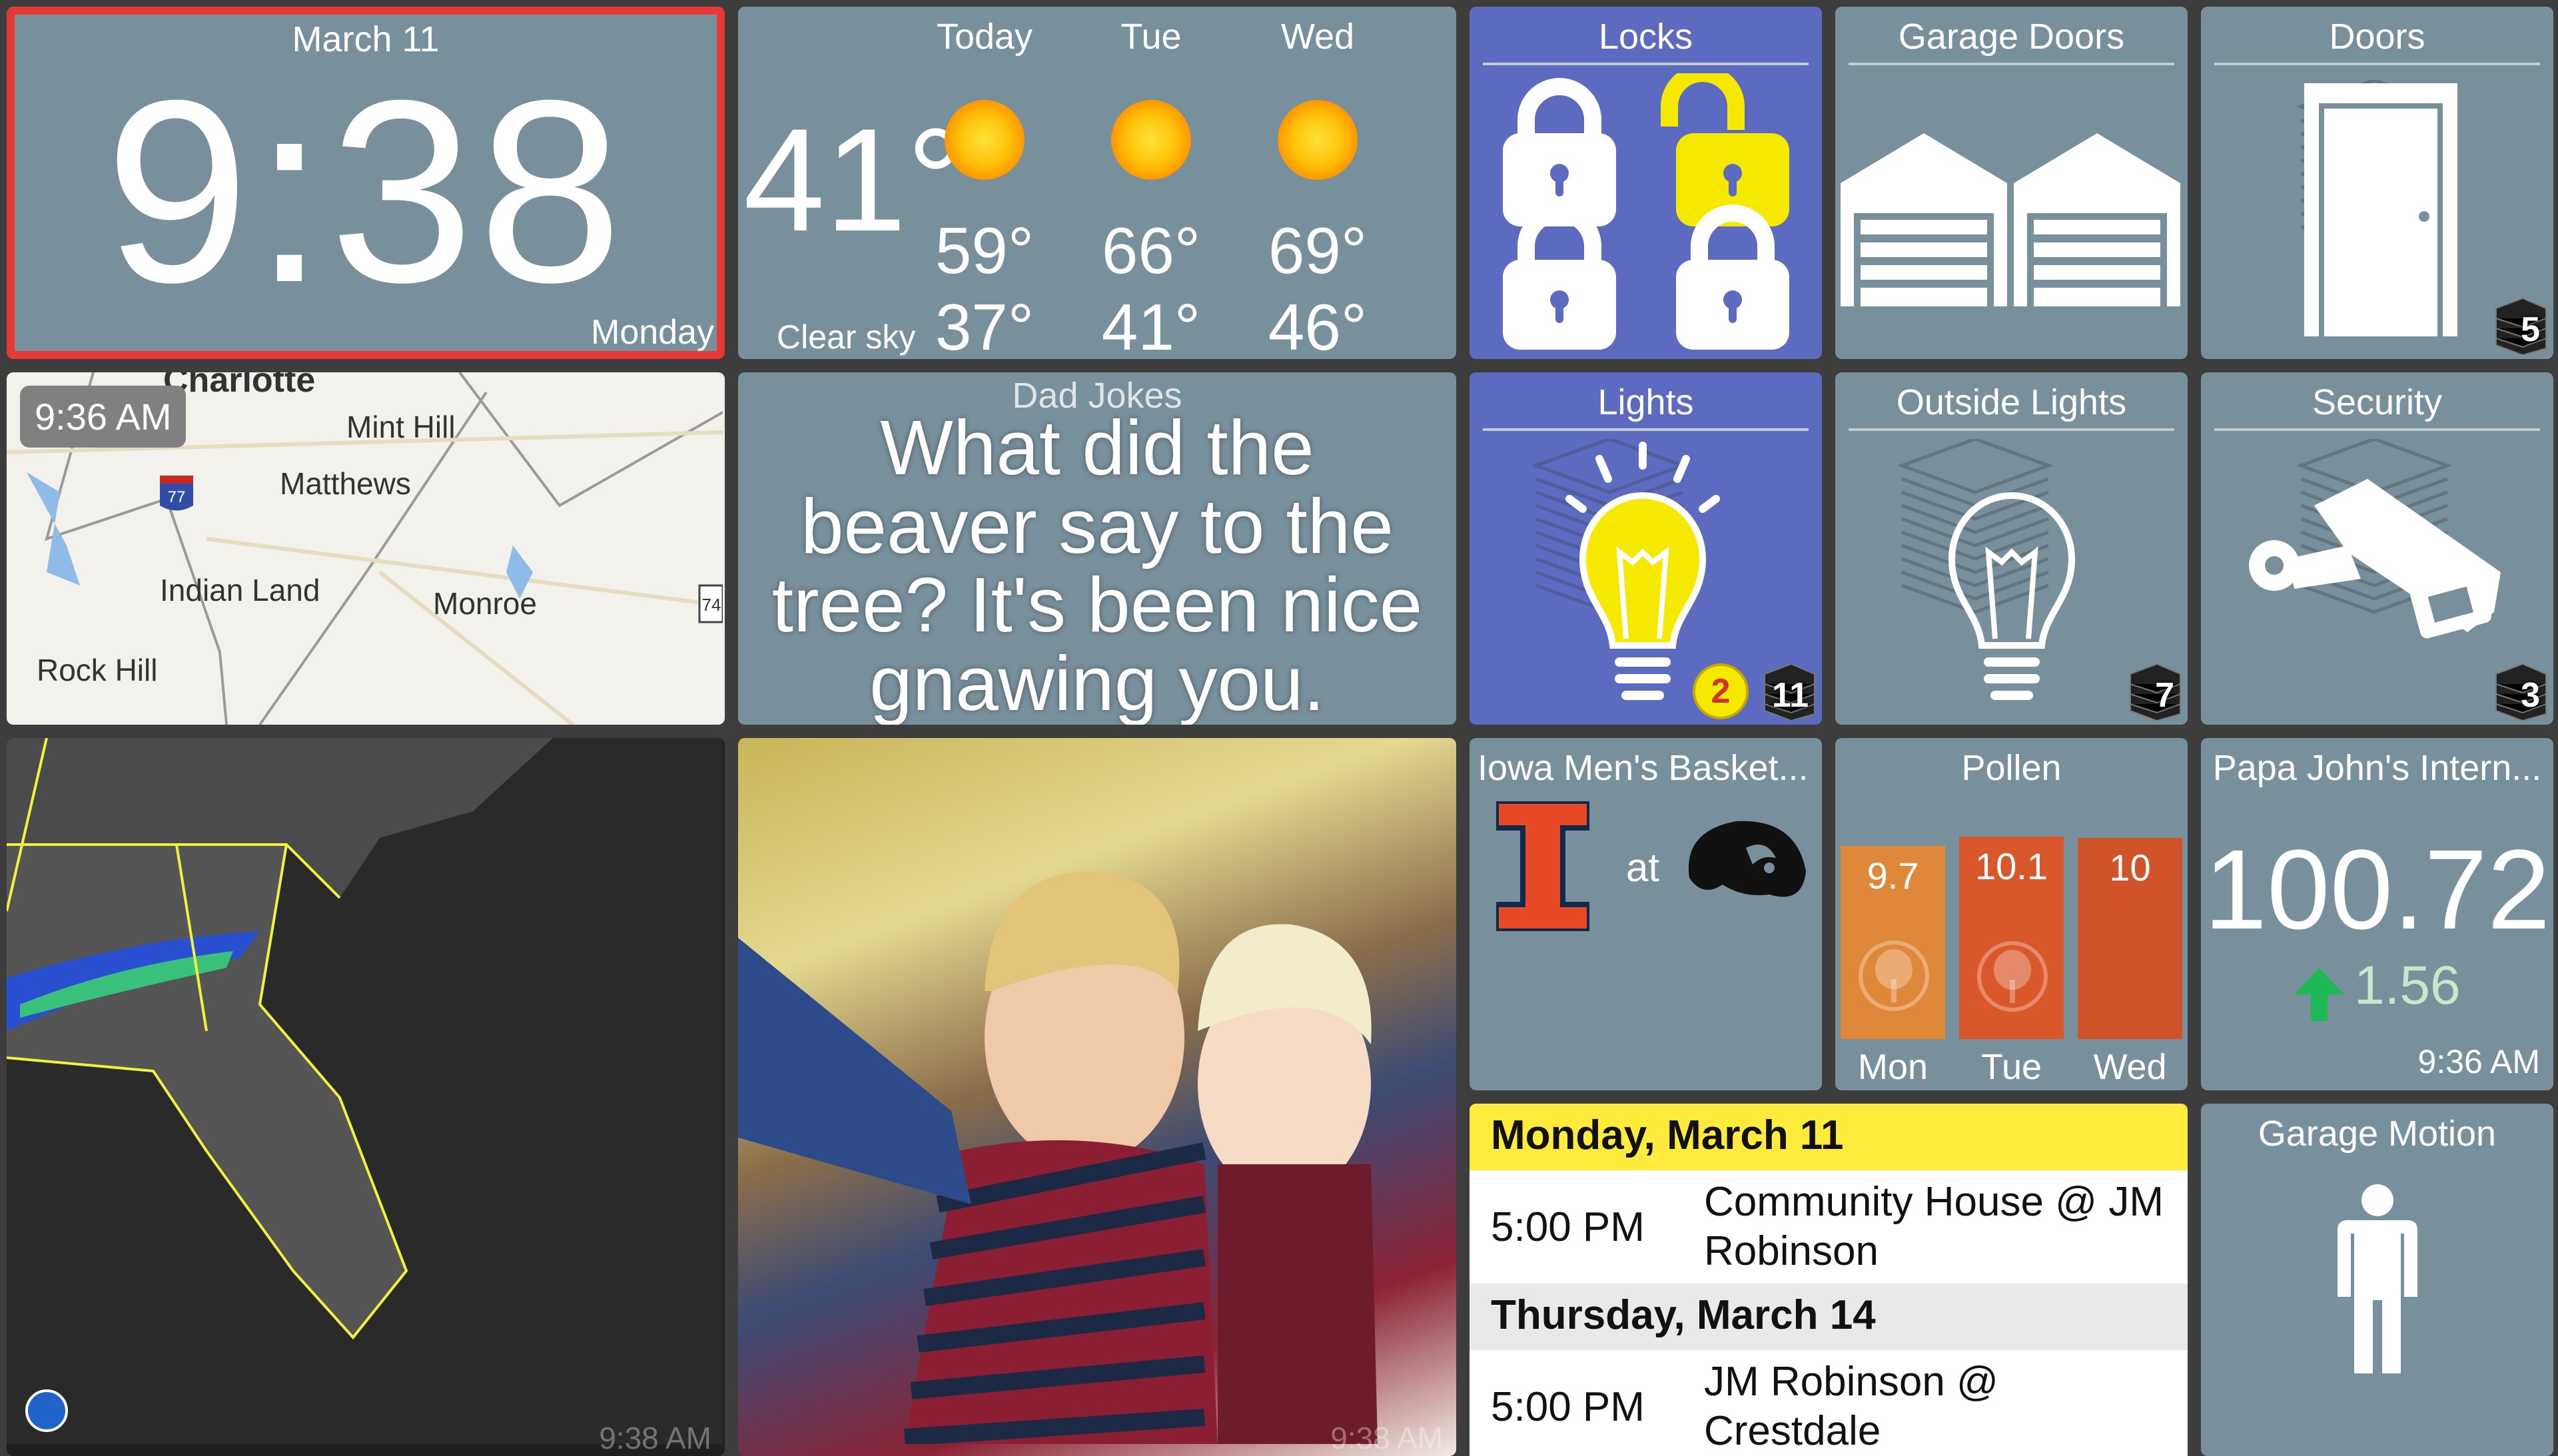 This screenshot has width=2558, height=1456. Describe the element at coordinates (1646, 914) in the screenshot. I see `sports-score-tile: Iowa Men's Basket... at` at that location.